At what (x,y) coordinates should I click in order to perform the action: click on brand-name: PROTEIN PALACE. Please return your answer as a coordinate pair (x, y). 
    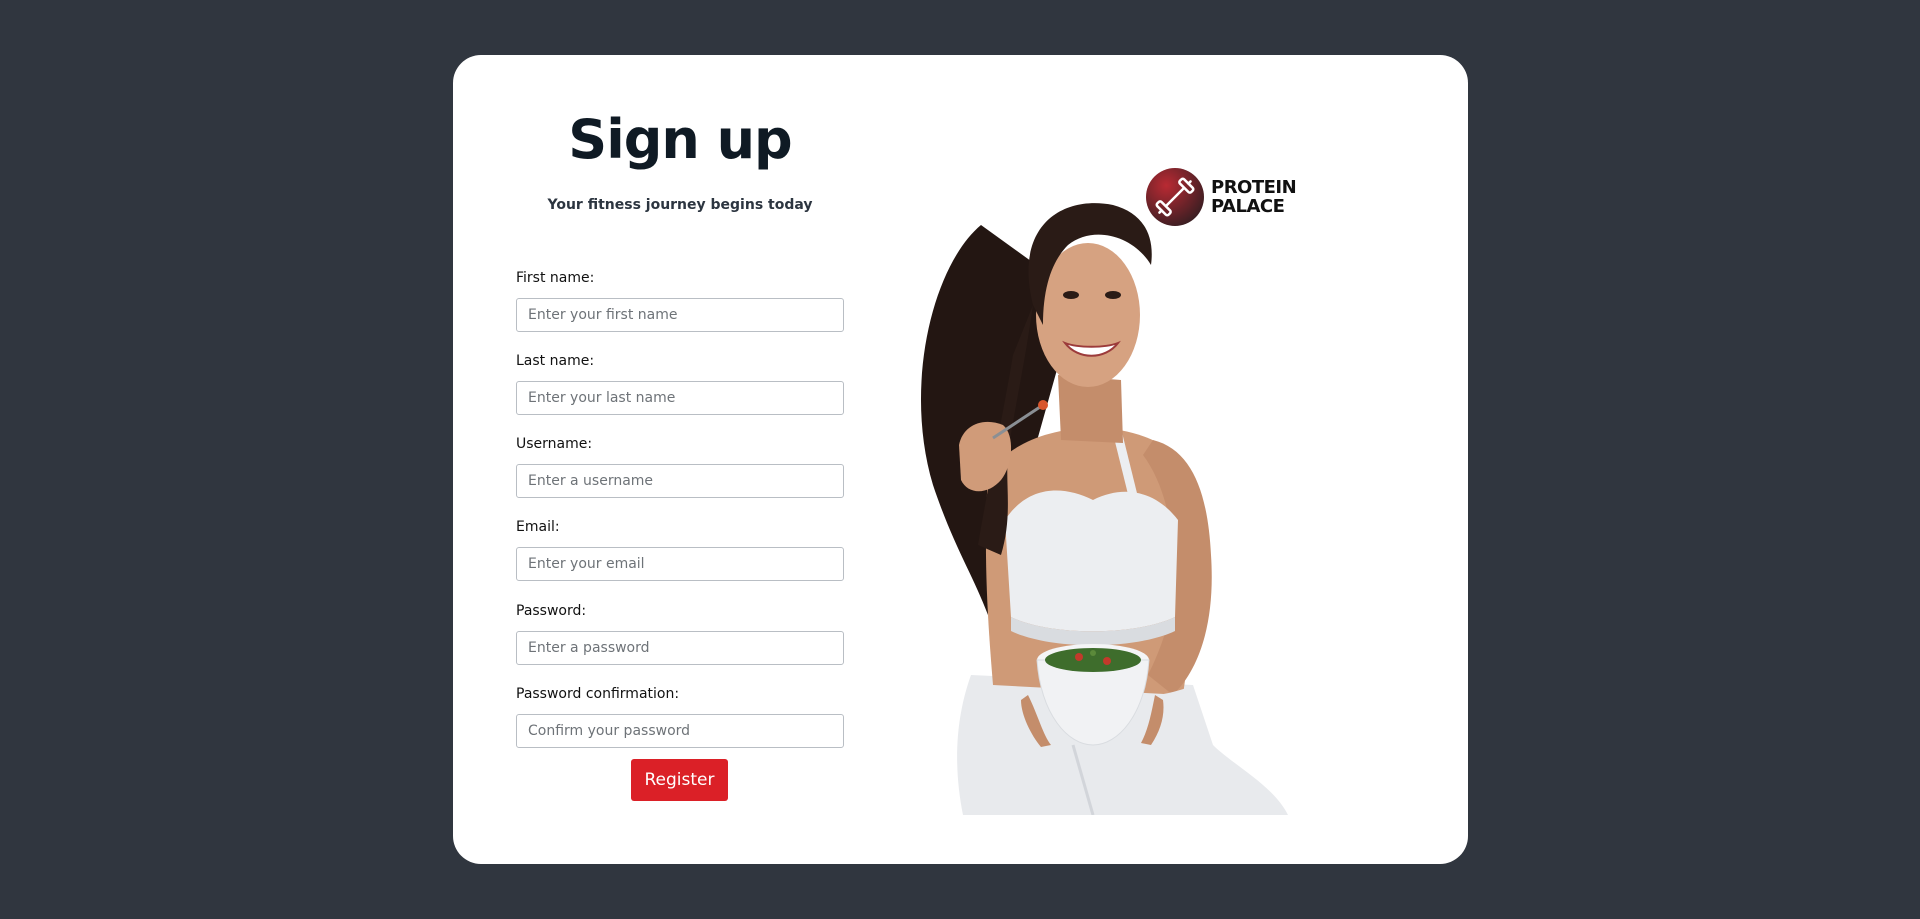
    Looking at the image, I should click on (1254, 197).